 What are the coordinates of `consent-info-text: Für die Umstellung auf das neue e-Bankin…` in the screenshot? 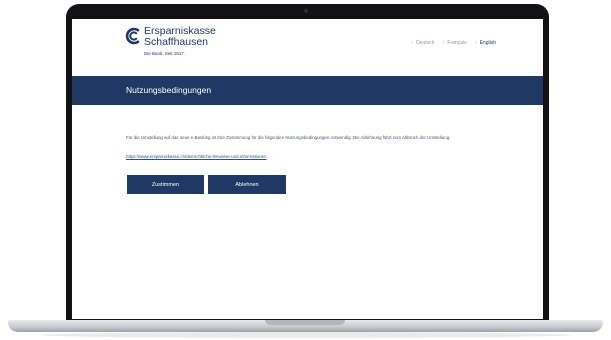 It's located at (288, 138).